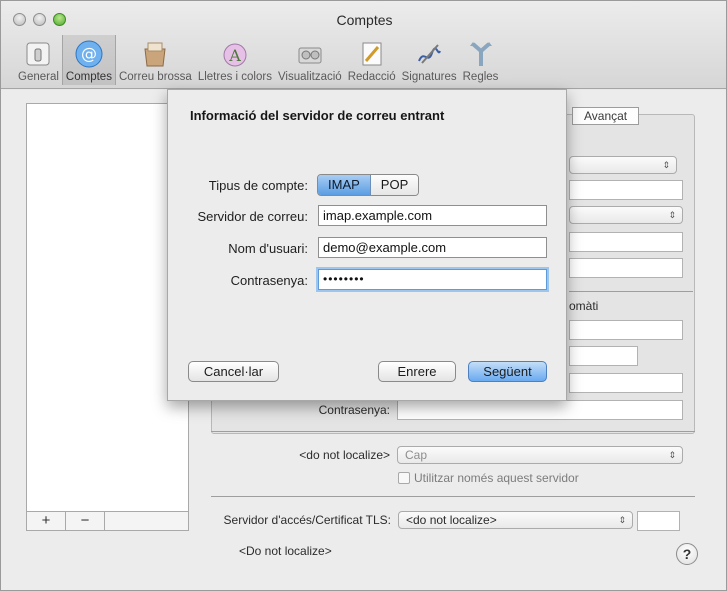  Describe the element at coordinates (416, 455) in the screenshot. I see `auth-value: Cap` at that location.